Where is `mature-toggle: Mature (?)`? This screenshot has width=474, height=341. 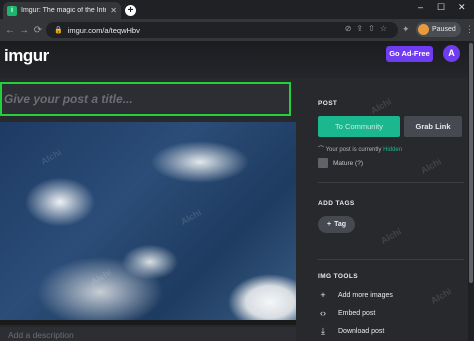
mature-toggle: Mature (?) is located at coordinates (340, 163).